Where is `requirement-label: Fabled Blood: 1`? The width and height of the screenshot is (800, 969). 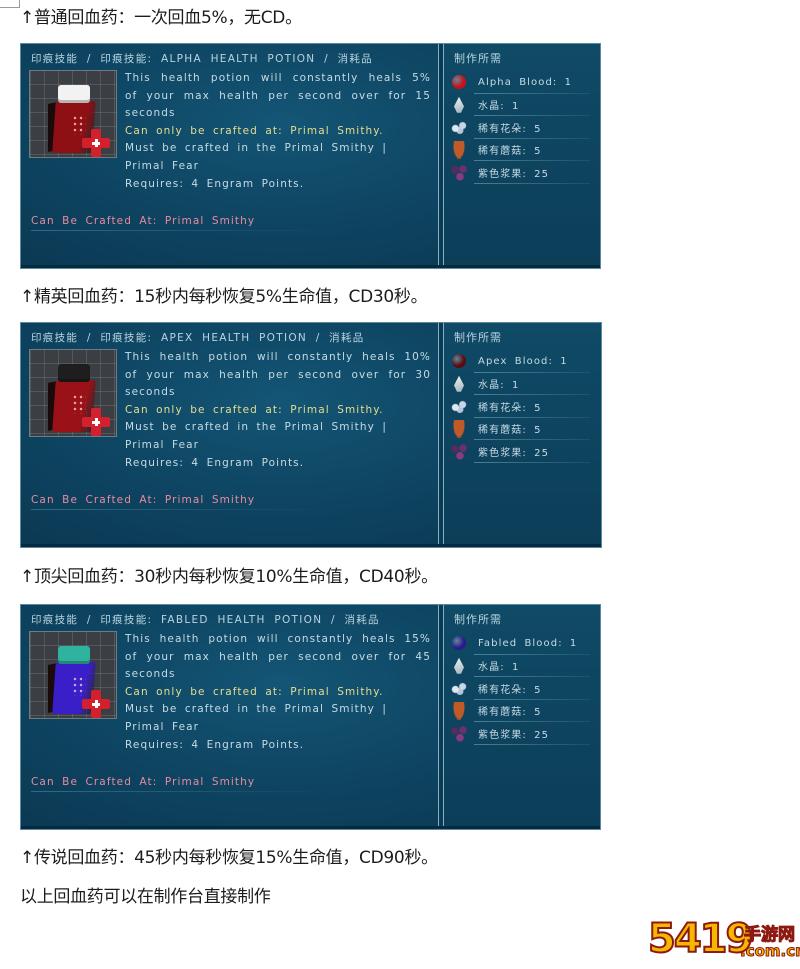
requirement-label: Fabled Blood: 1 is located at coordinates (528, 643).